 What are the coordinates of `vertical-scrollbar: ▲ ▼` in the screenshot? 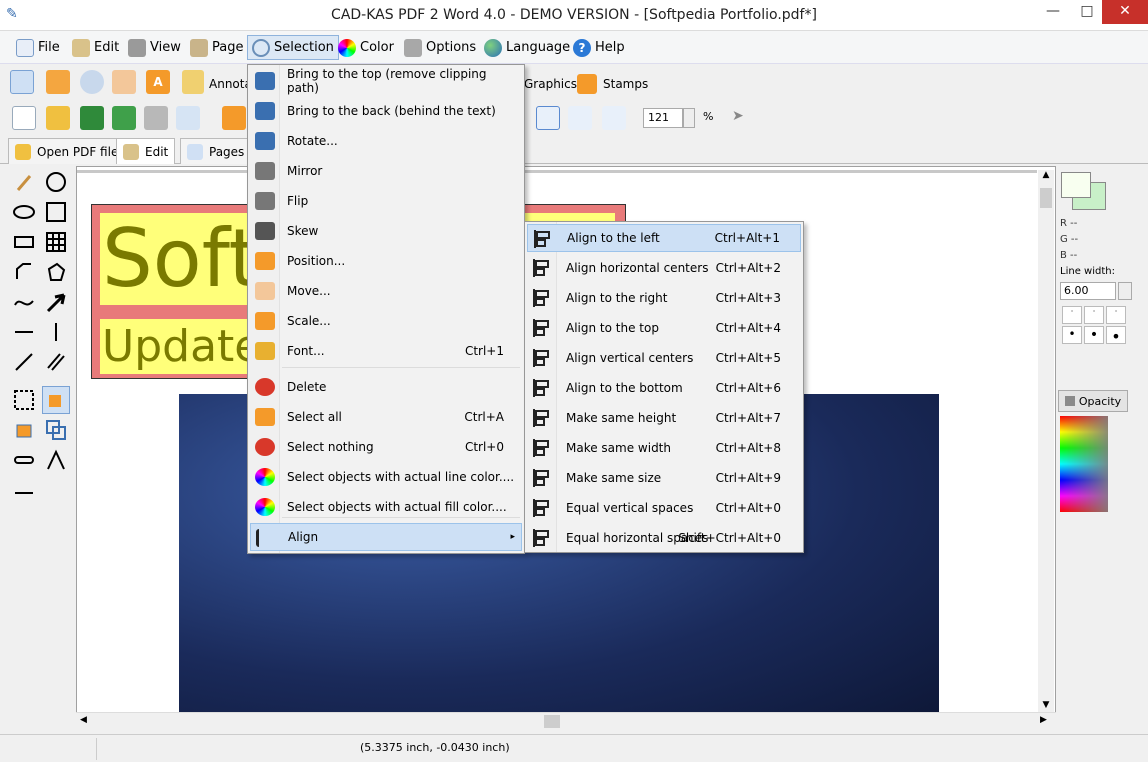 It's located at (1046, 443).